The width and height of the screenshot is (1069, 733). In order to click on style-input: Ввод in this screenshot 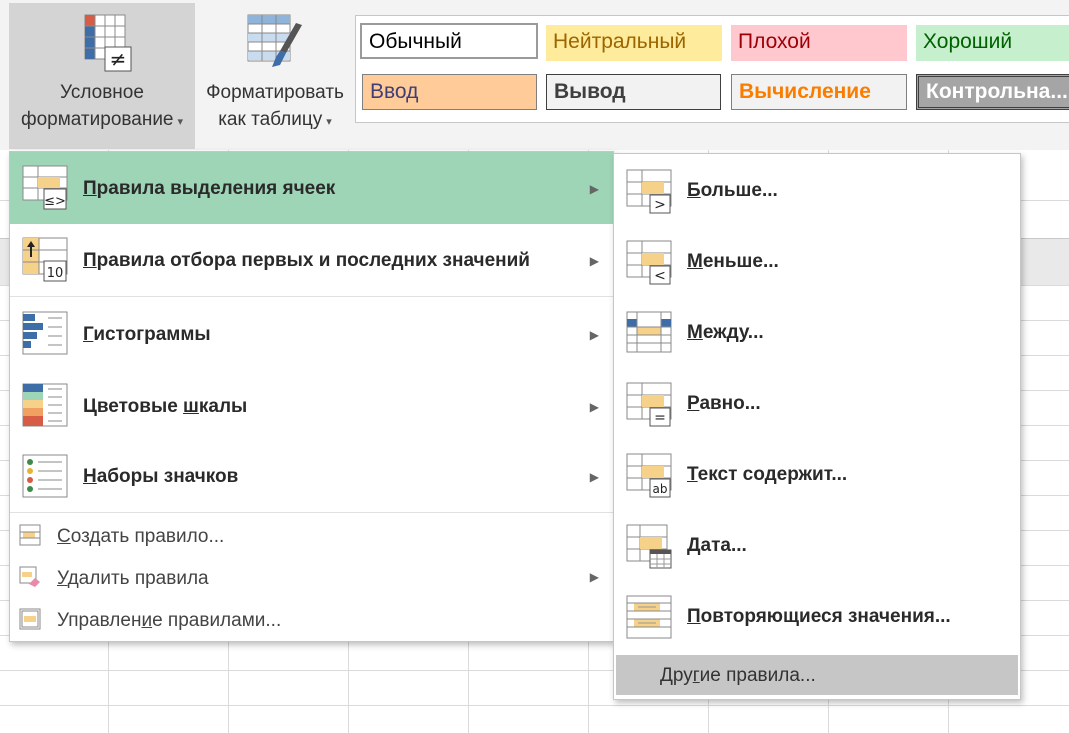, I will do `click(449, 92)`.